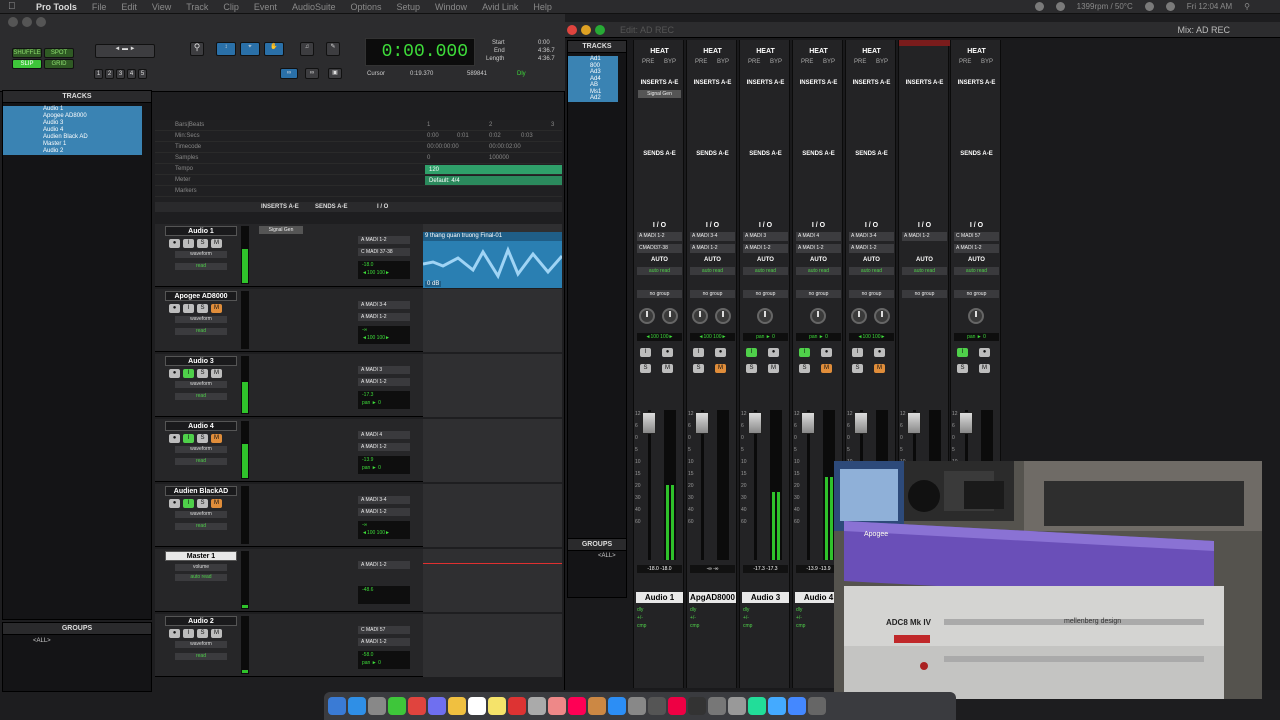 This screenshot has width=1280, height=720. I want to click on menu-avid-link: Avid Link, so click(500, 7).